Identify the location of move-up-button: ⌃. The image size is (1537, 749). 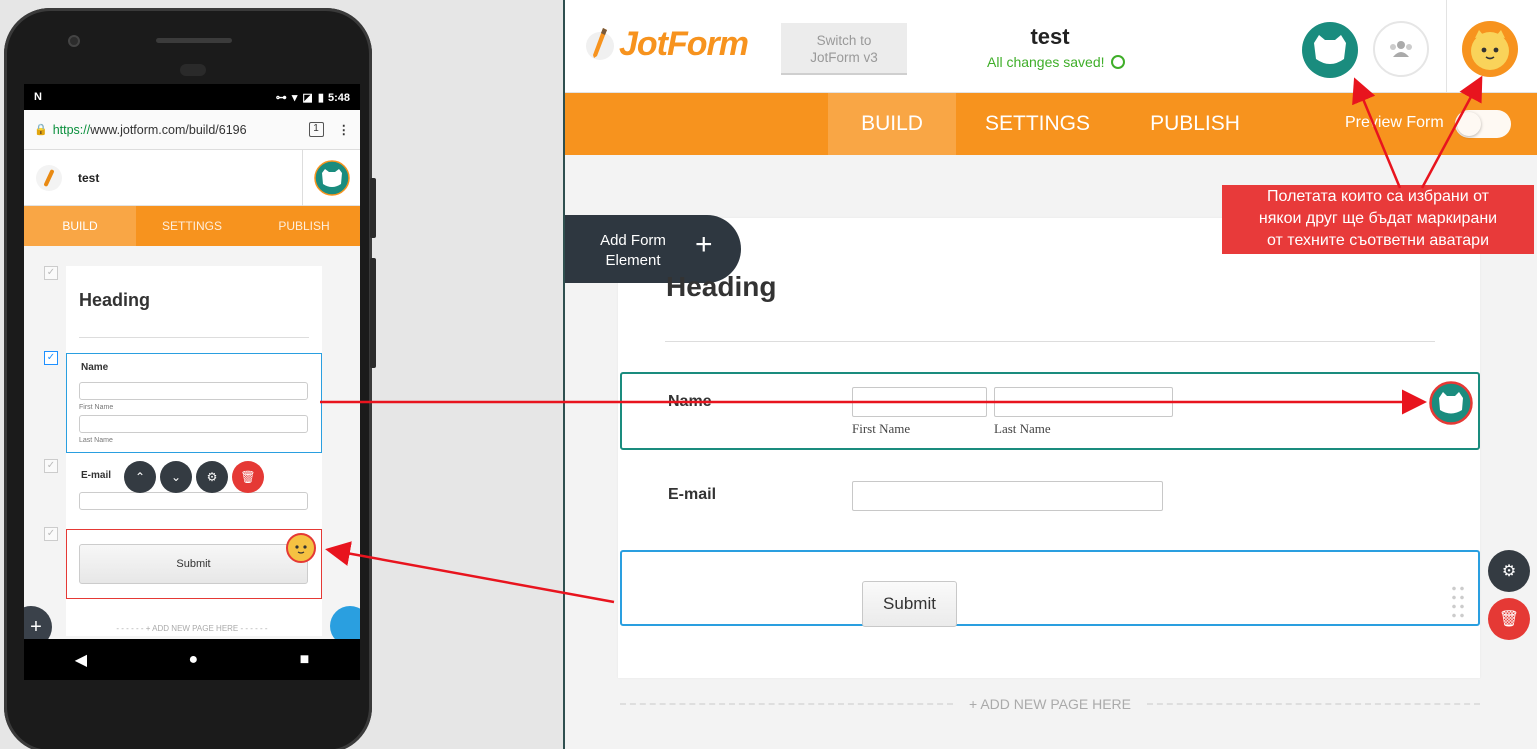
(140, 477).